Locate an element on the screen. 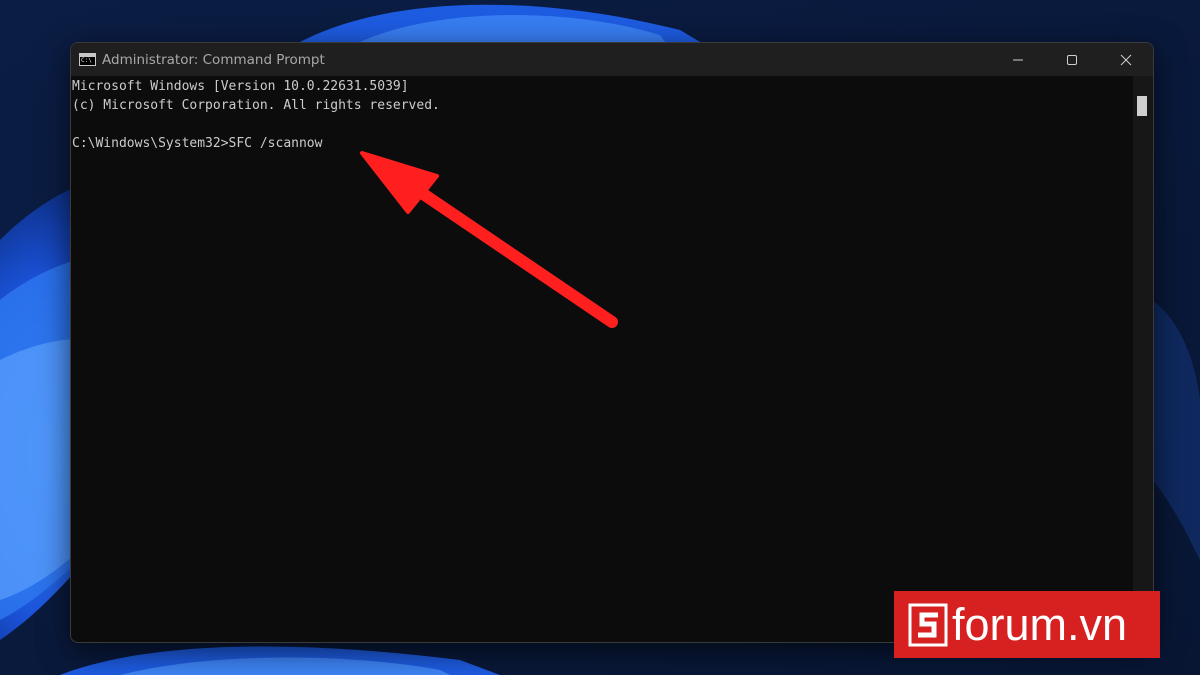 The width and height of the screenshot is (1200, 675). command-prompt-app-icon: C:\ is located at coordinates (87, 59).